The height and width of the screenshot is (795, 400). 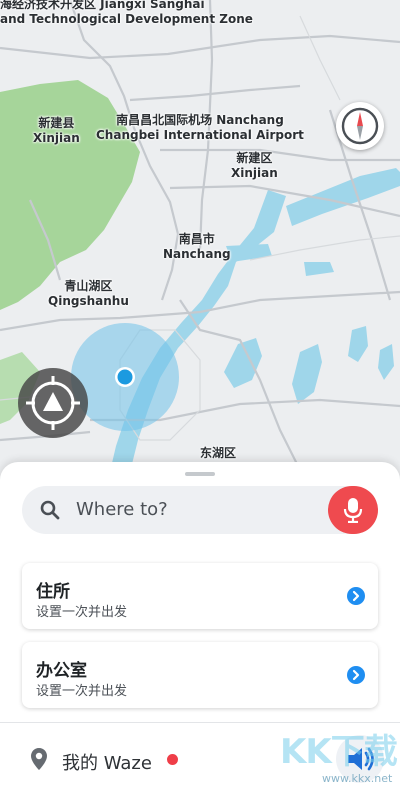 I want to click on search-icon, so click(x=50, y=510).